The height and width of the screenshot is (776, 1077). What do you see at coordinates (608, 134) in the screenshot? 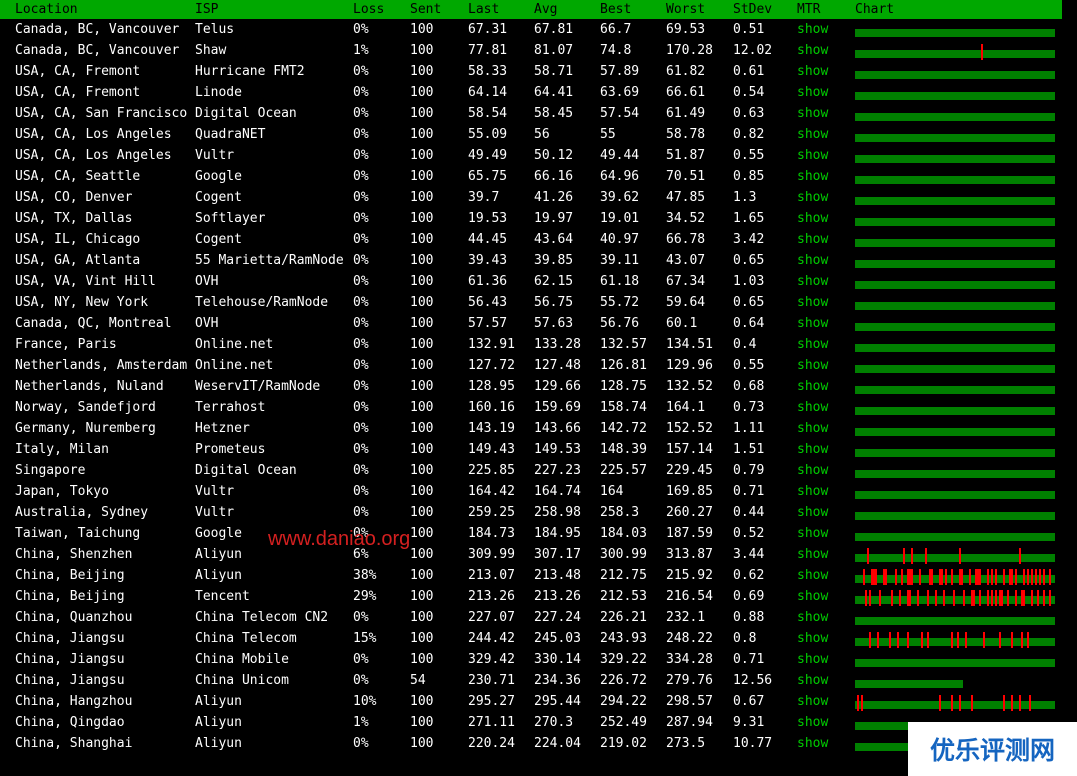
I see `cell-best: 55` at bounding box center [608, 134].